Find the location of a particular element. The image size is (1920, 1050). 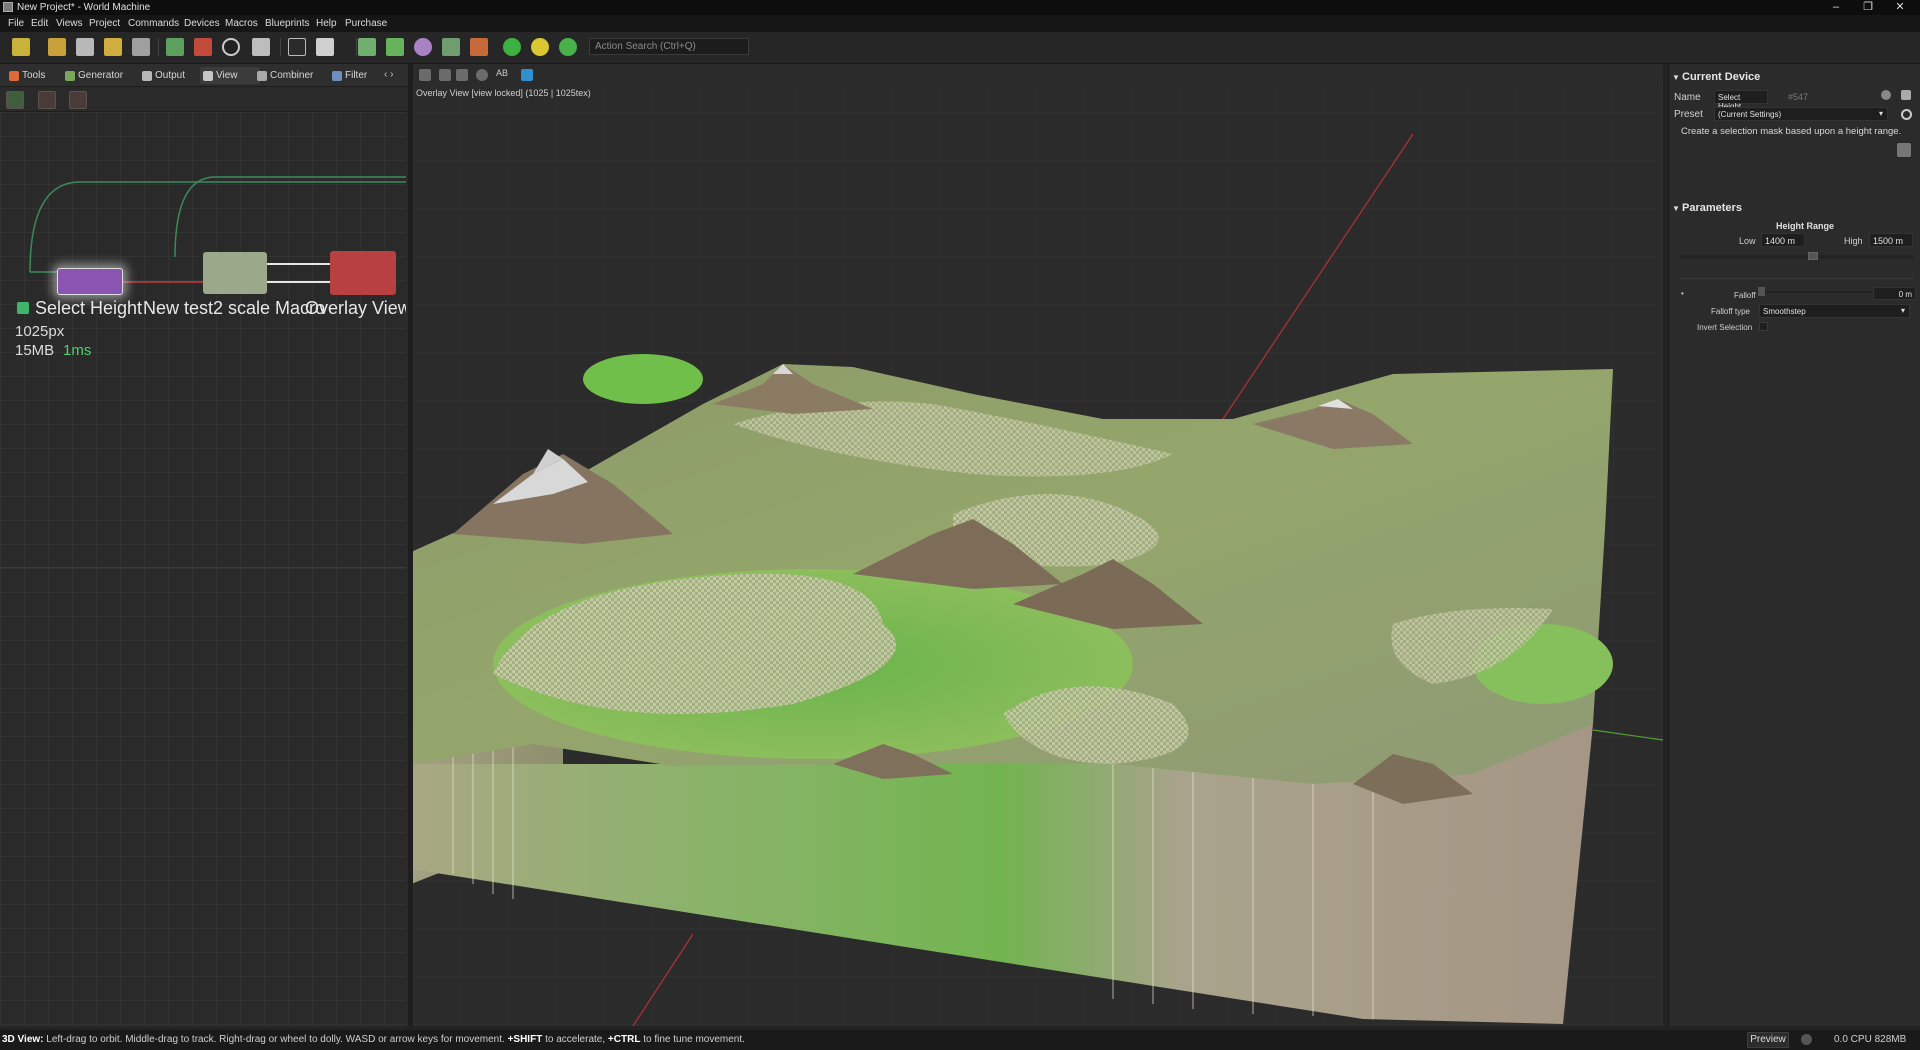

falloff-slider-thumb is located at coordinates (1761, 291).